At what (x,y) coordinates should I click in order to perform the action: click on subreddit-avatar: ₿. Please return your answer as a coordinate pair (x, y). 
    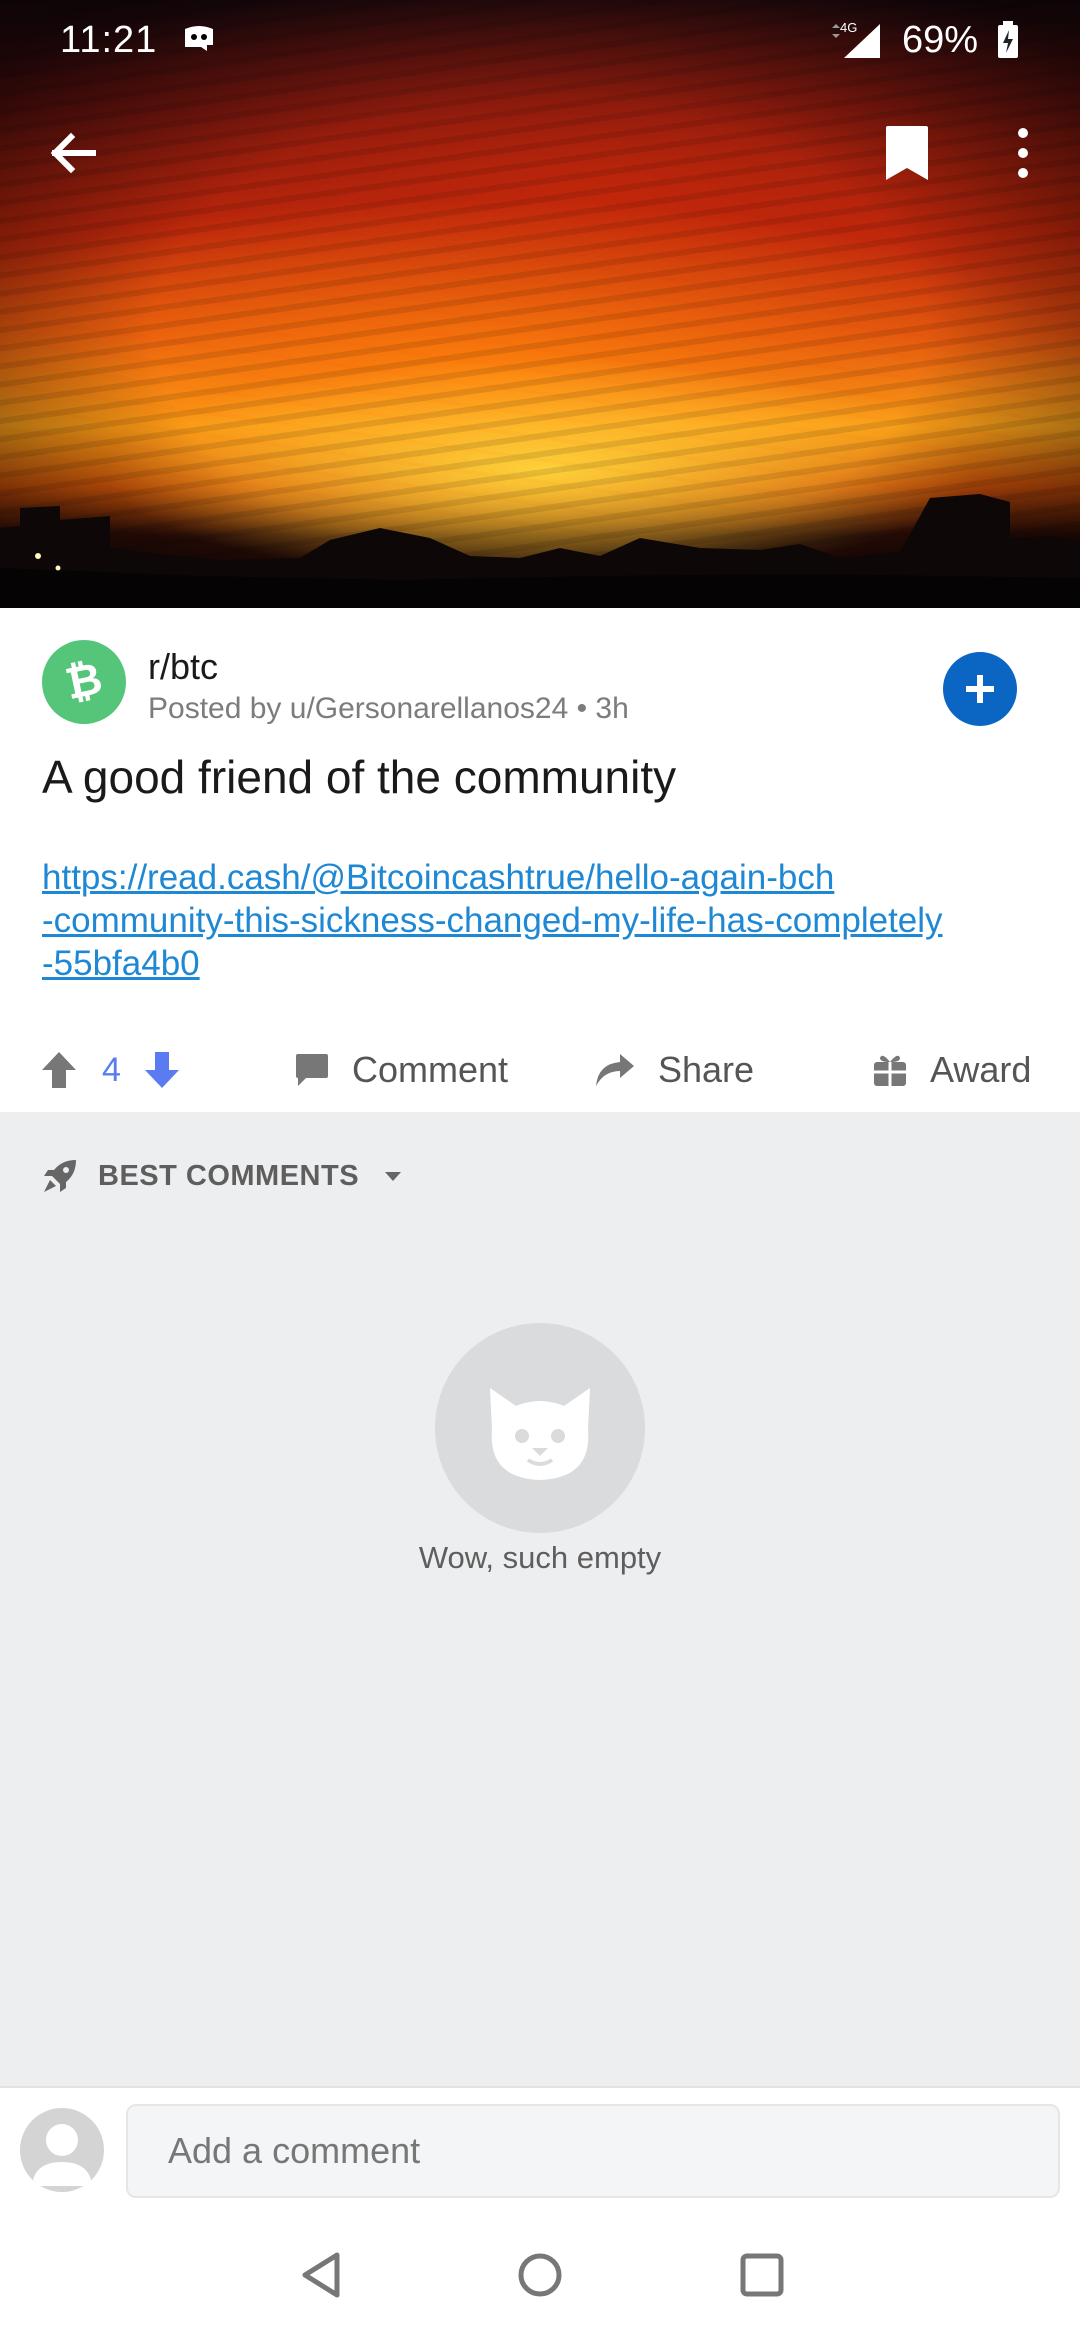
    Looking at the image, I should click on (84, 682).